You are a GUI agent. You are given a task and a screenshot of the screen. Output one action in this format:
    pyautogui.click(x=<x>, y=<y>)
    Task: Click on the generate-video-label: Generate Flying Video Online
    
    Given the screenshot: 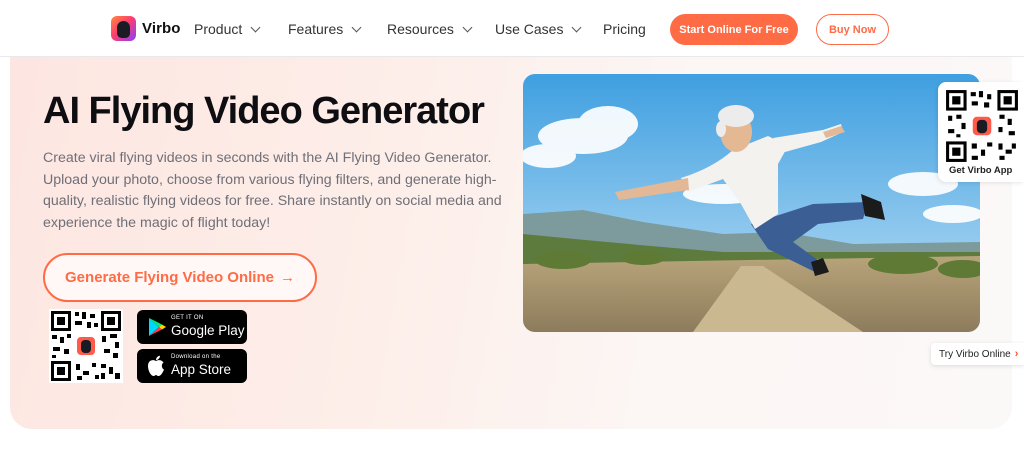 What is the action you would take?
    pyautogui.click(x=169, y=277)
    